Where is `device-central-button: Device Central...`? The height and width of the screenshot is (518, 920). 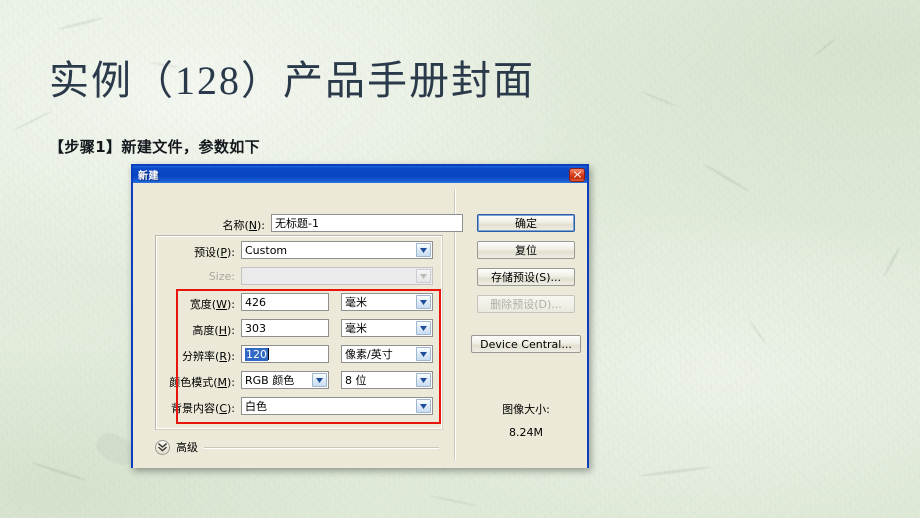 device-central-button: Device Central... is located at coordinates (526, 344).